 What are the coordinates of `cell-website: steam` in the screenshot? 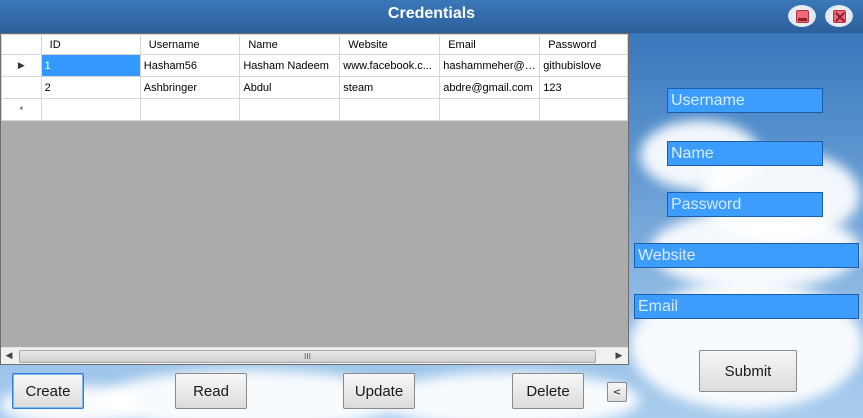 It's located at (390, 87).